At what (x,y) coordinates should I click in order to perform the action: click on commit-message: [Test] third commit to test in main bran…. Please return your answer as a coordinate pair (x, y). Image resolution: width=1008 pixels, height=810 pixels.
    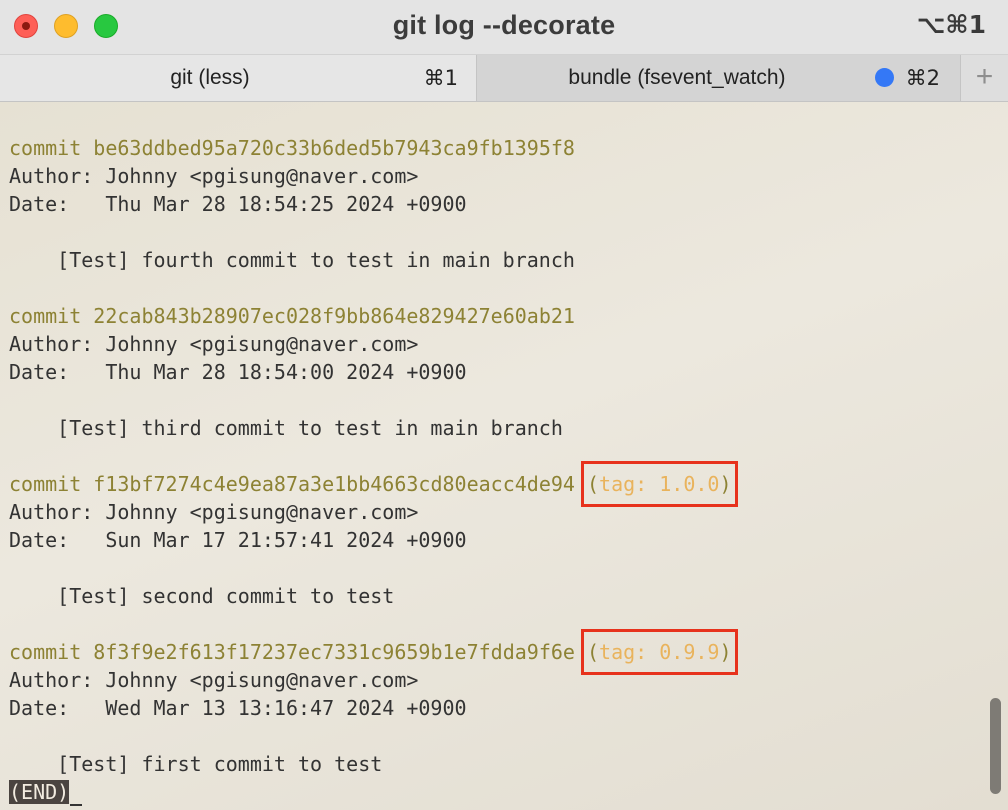
    Looking at the image, I should click on (286, 428).